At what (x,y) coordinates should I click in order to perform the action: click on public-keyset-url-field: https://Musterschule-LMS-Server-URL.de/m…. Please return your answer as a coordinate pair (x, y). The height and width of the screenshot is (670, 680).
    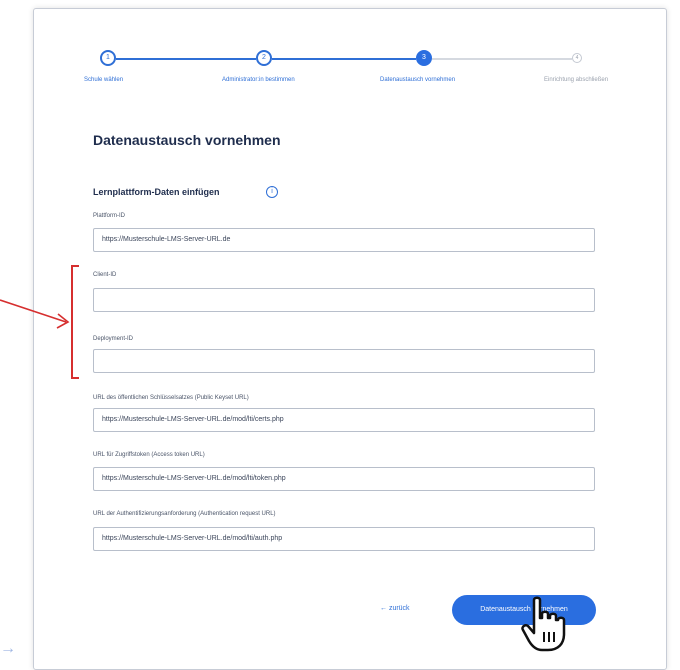
    Looking at the image, I should click on (344, 420).